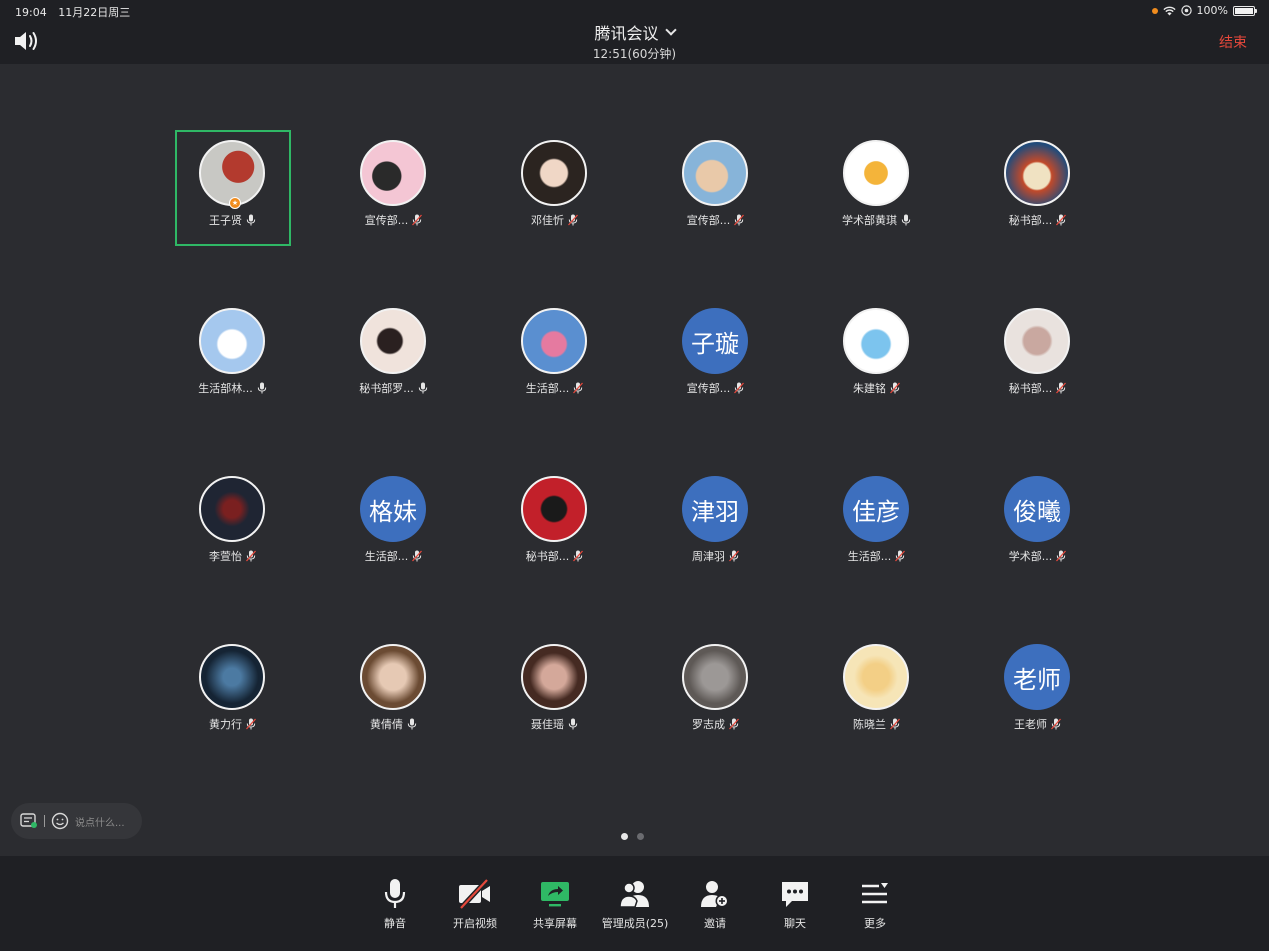 This screenshot has width=1269, height=951. What do you see at coordinates (708, 724) in the screenshot?
I see `participant-name: 罗志成` at bounding box center [708, 724].